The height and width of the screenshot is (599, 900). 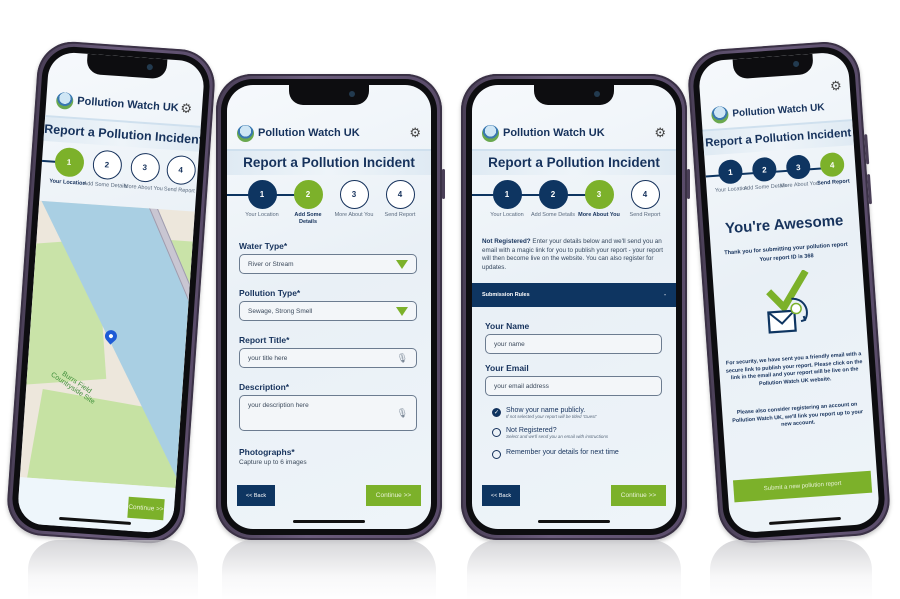 What do you see at coordinates (509, 344) in the screenshot?
I see `your-name-placeholder: your name` at bounding box center [509, 344].